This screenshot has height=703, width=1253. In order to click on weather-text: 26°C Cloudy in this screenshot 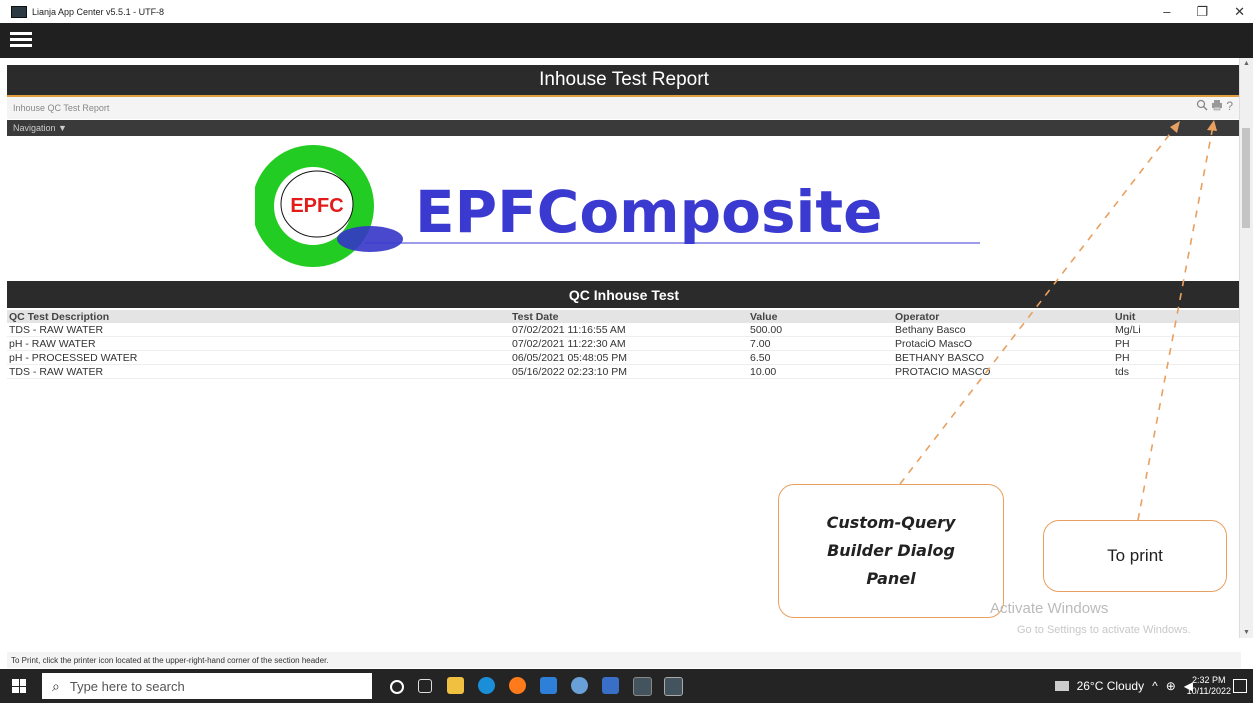, I will do `click(1111, 686)`.